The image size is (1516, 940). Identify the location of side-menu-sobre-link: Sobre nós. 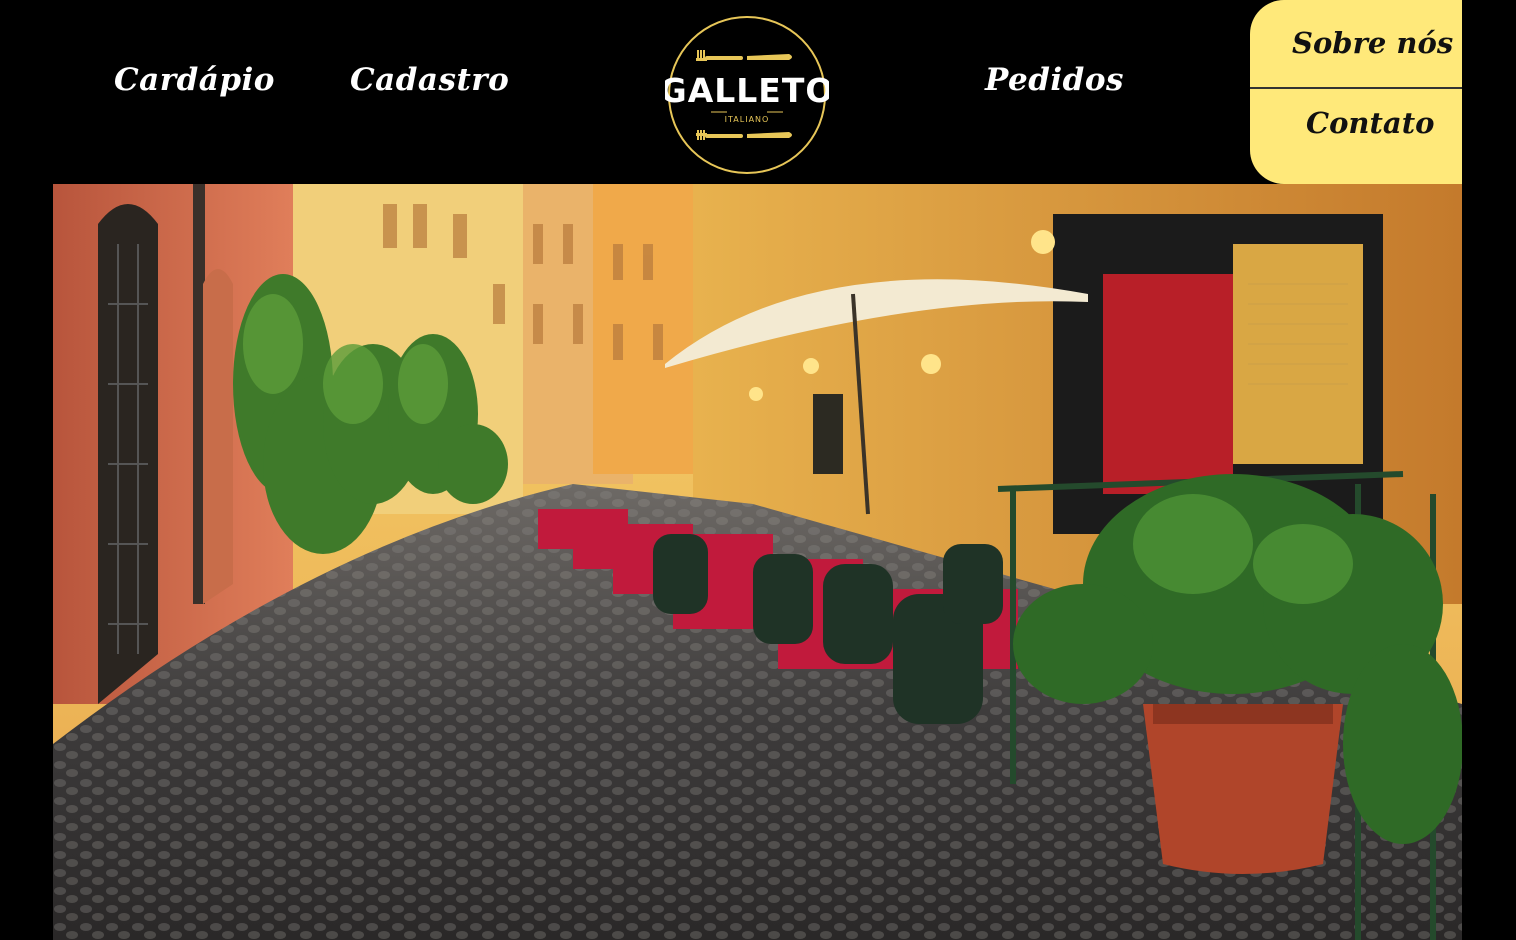
(1372, 43).